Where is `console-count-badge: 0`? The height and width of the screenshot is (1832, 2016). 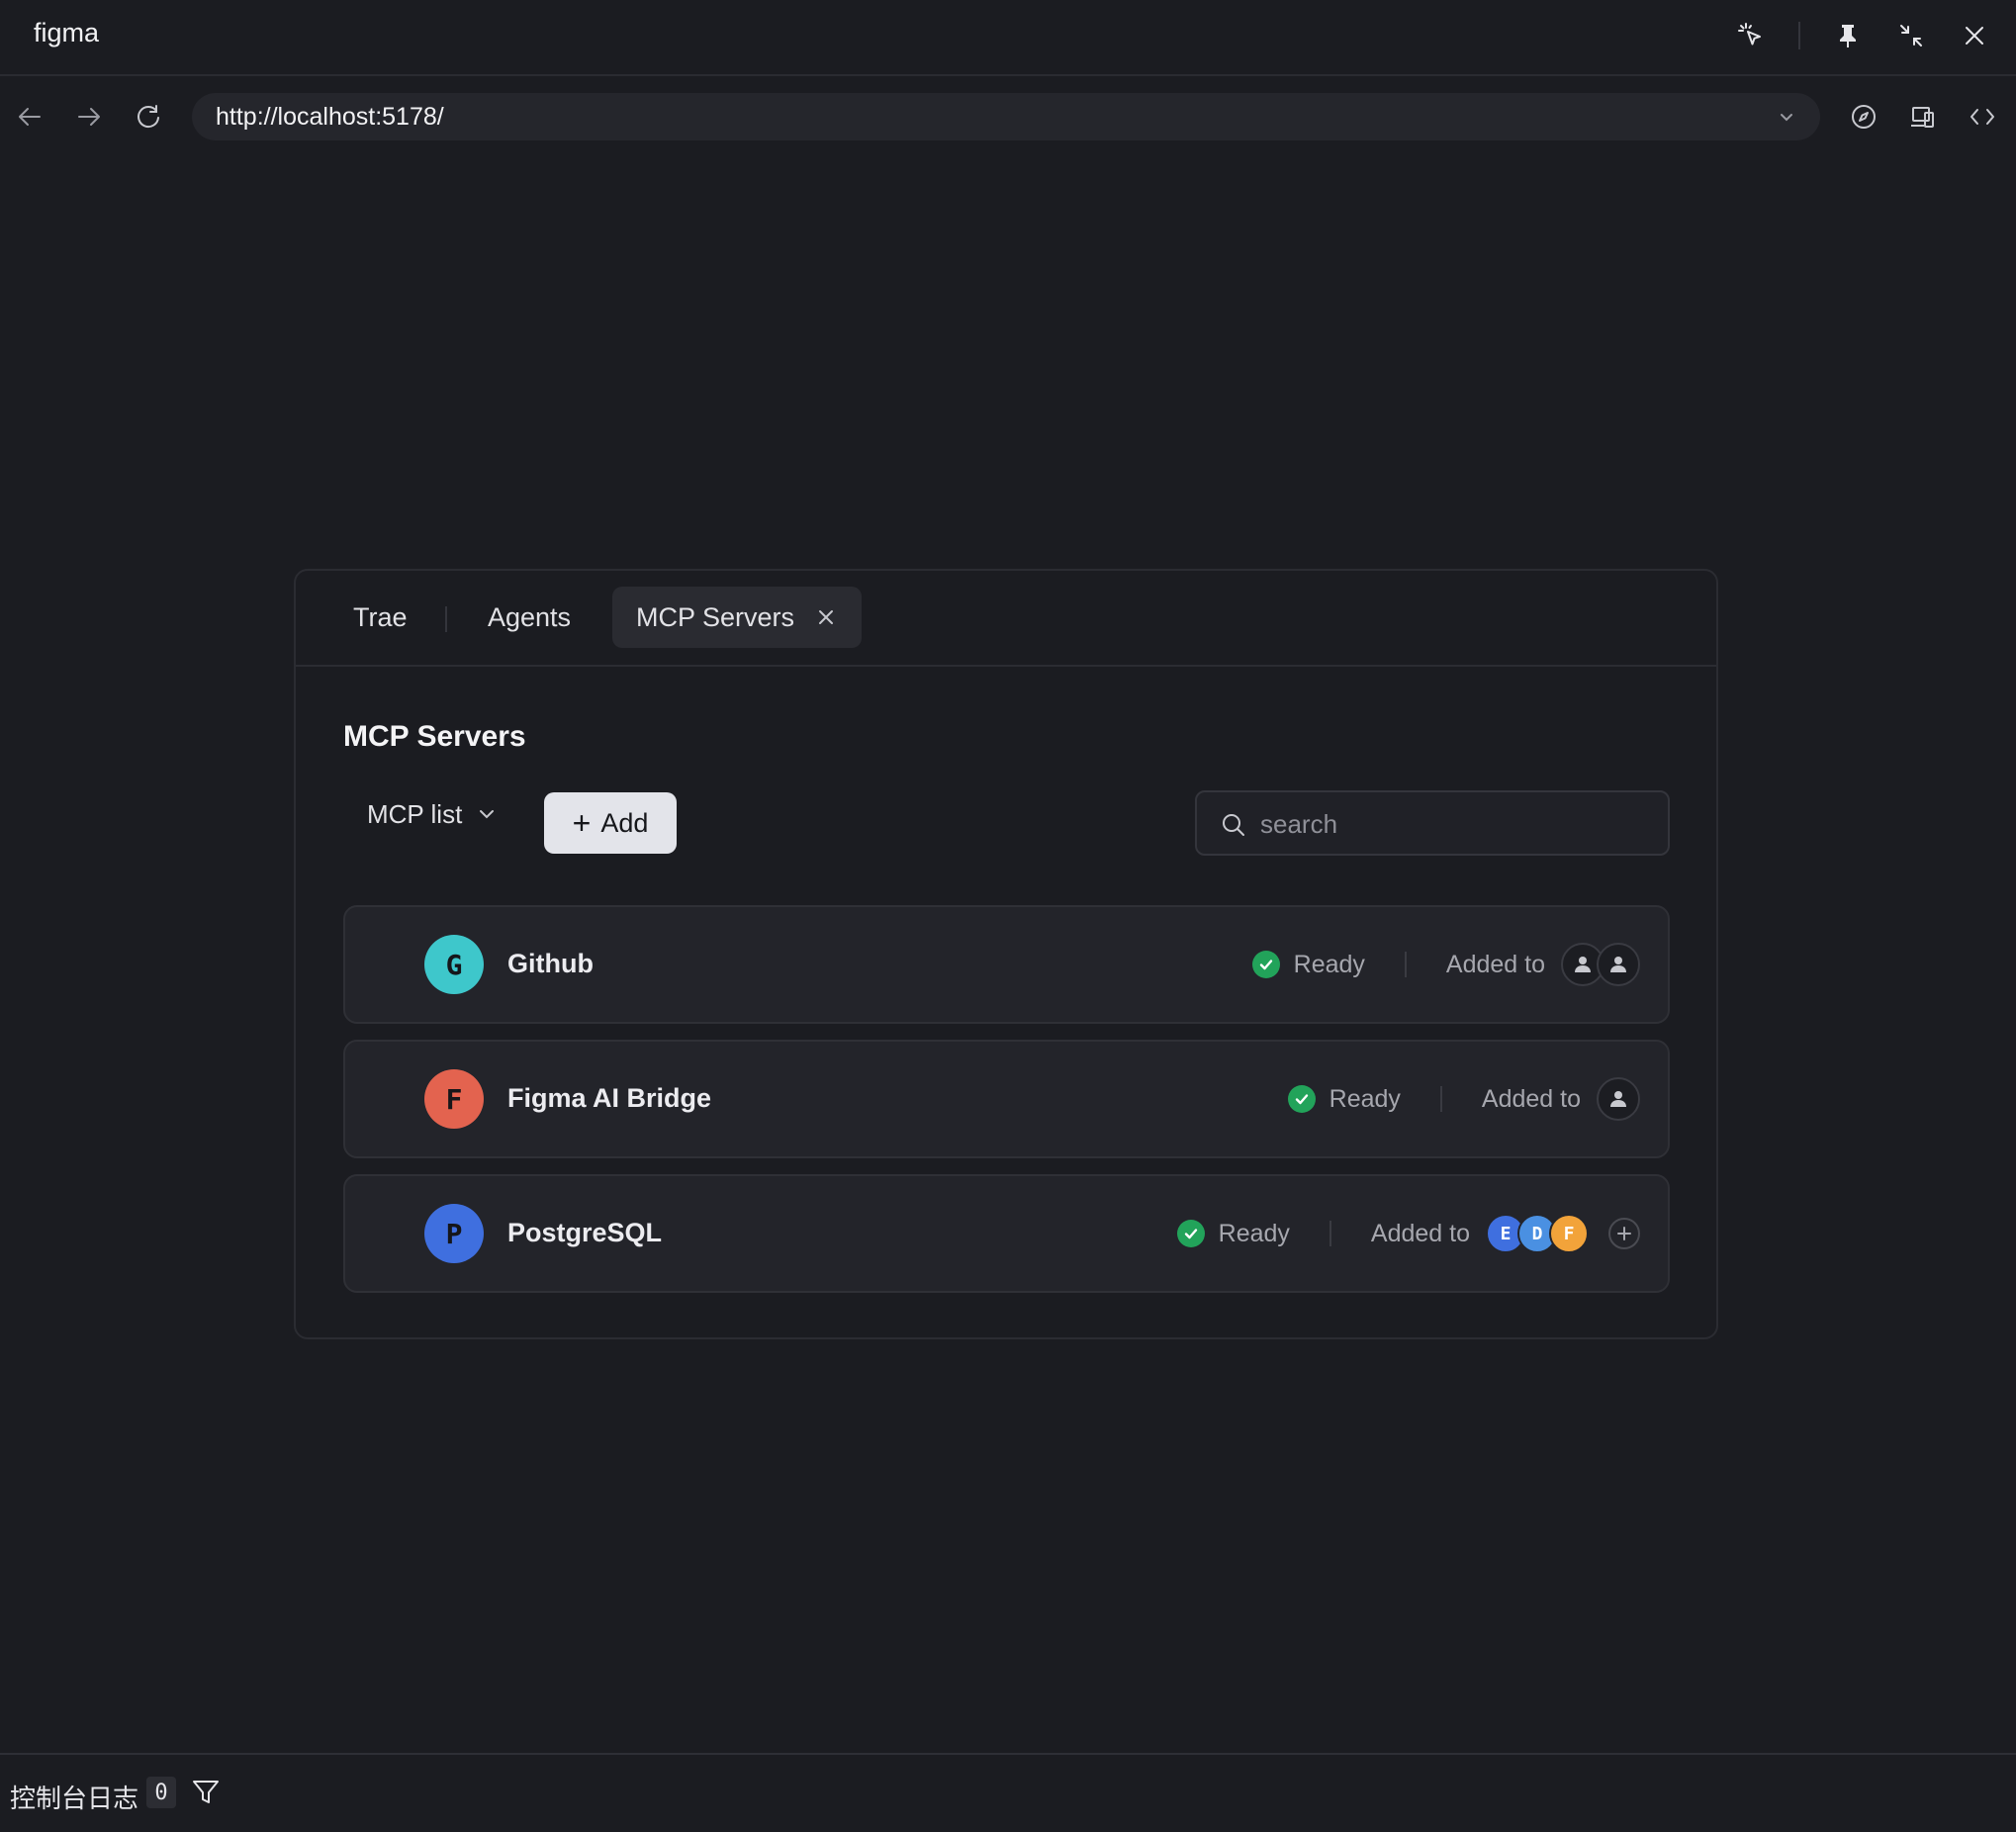
console-count-badge: 0 is located at coordinates (161, 1792).